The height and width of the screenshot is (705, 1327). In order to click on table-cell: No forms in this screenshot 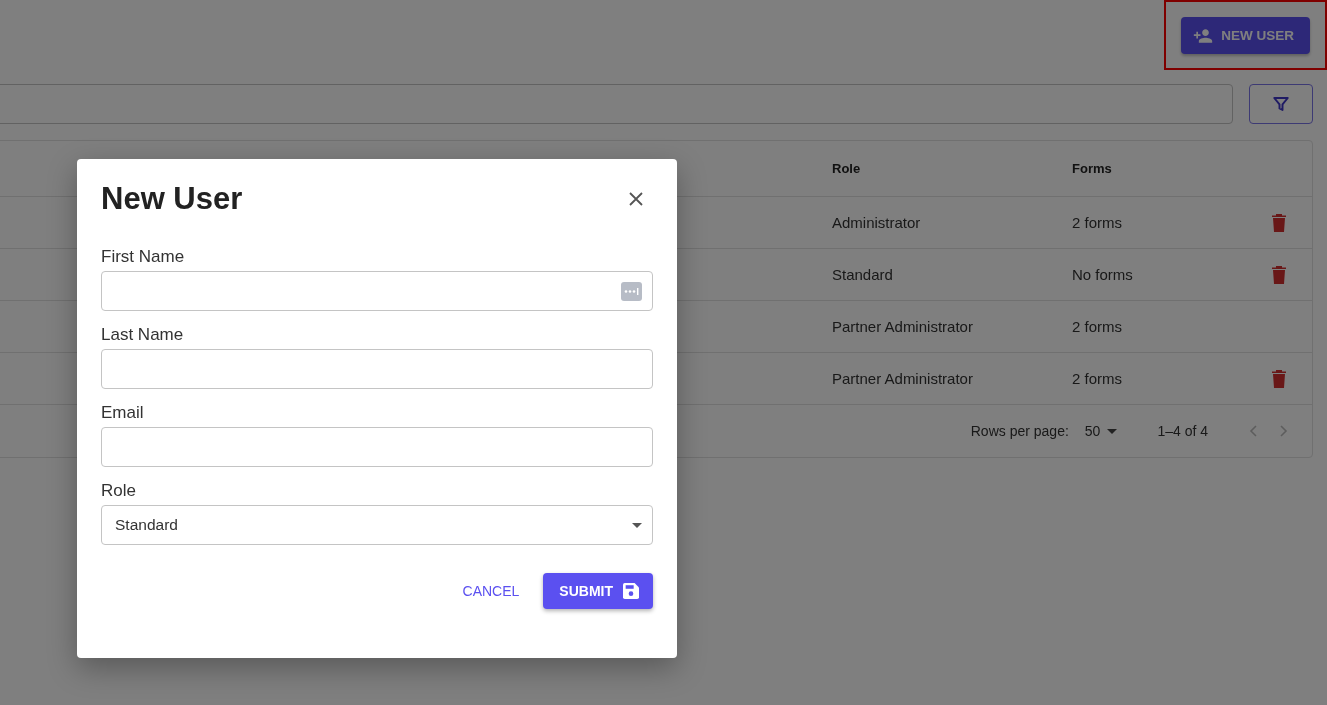, I will do `click(1102, 274)`.